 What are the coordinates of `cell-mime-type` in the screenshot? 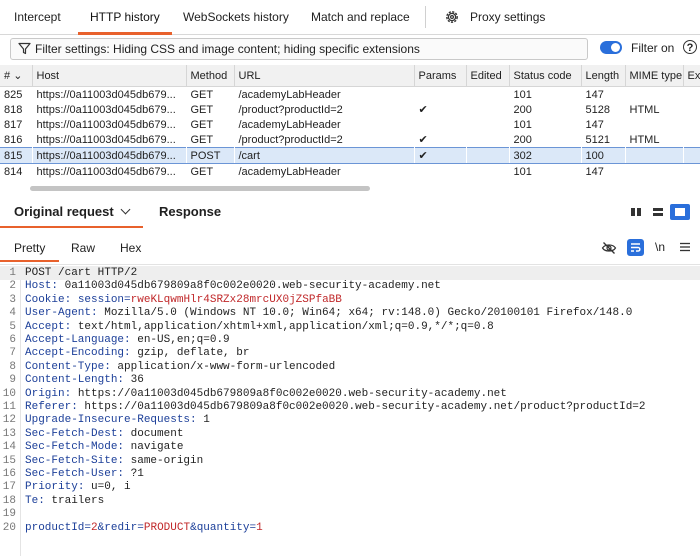 It's located at (654, 124).